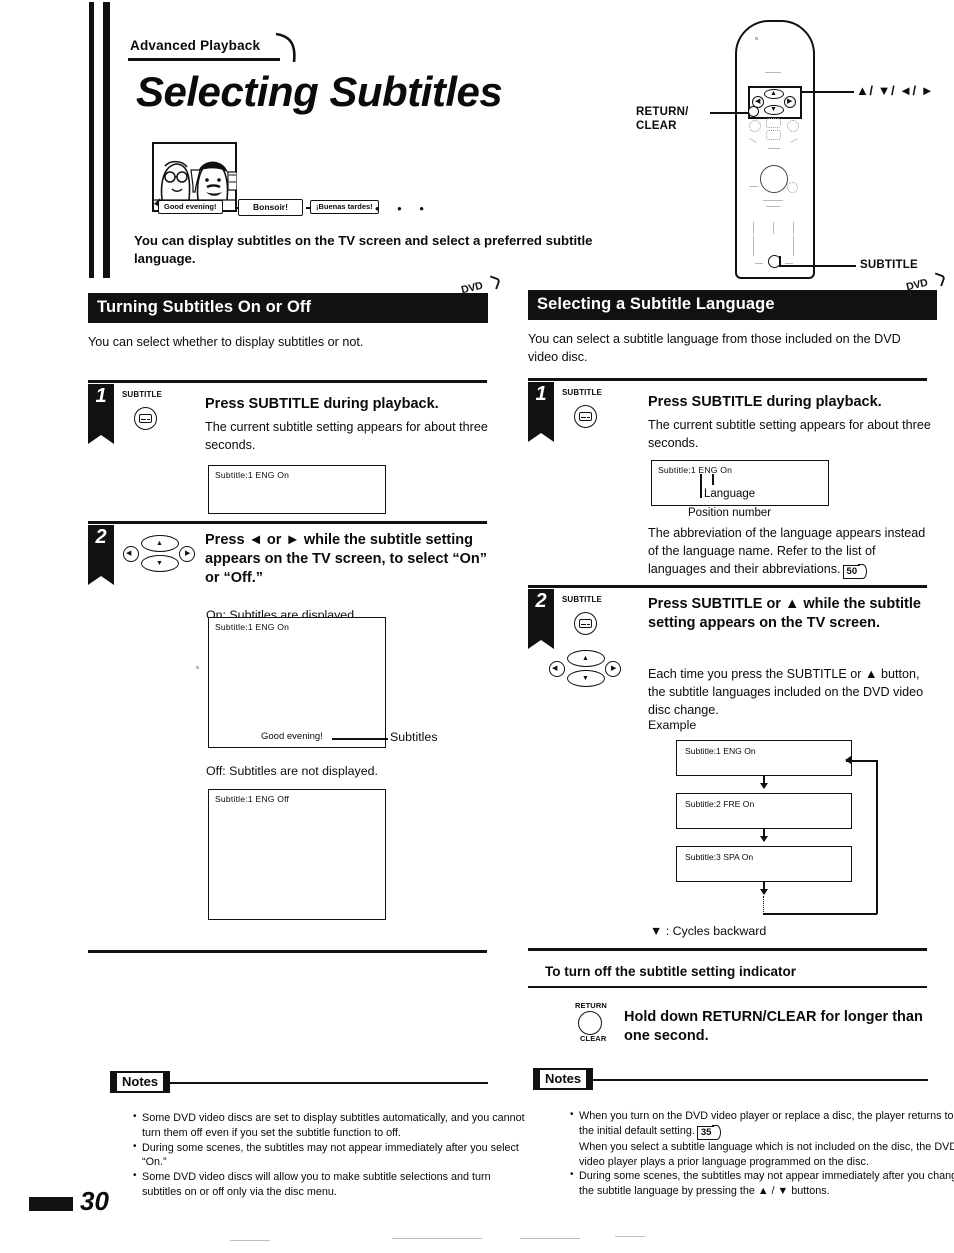  What do you see at coordinates (292, 771) in the screenshot?
I see `step-2-off-caption: Off: Subtitles are not displayed.` at bounding box center [292, 771].